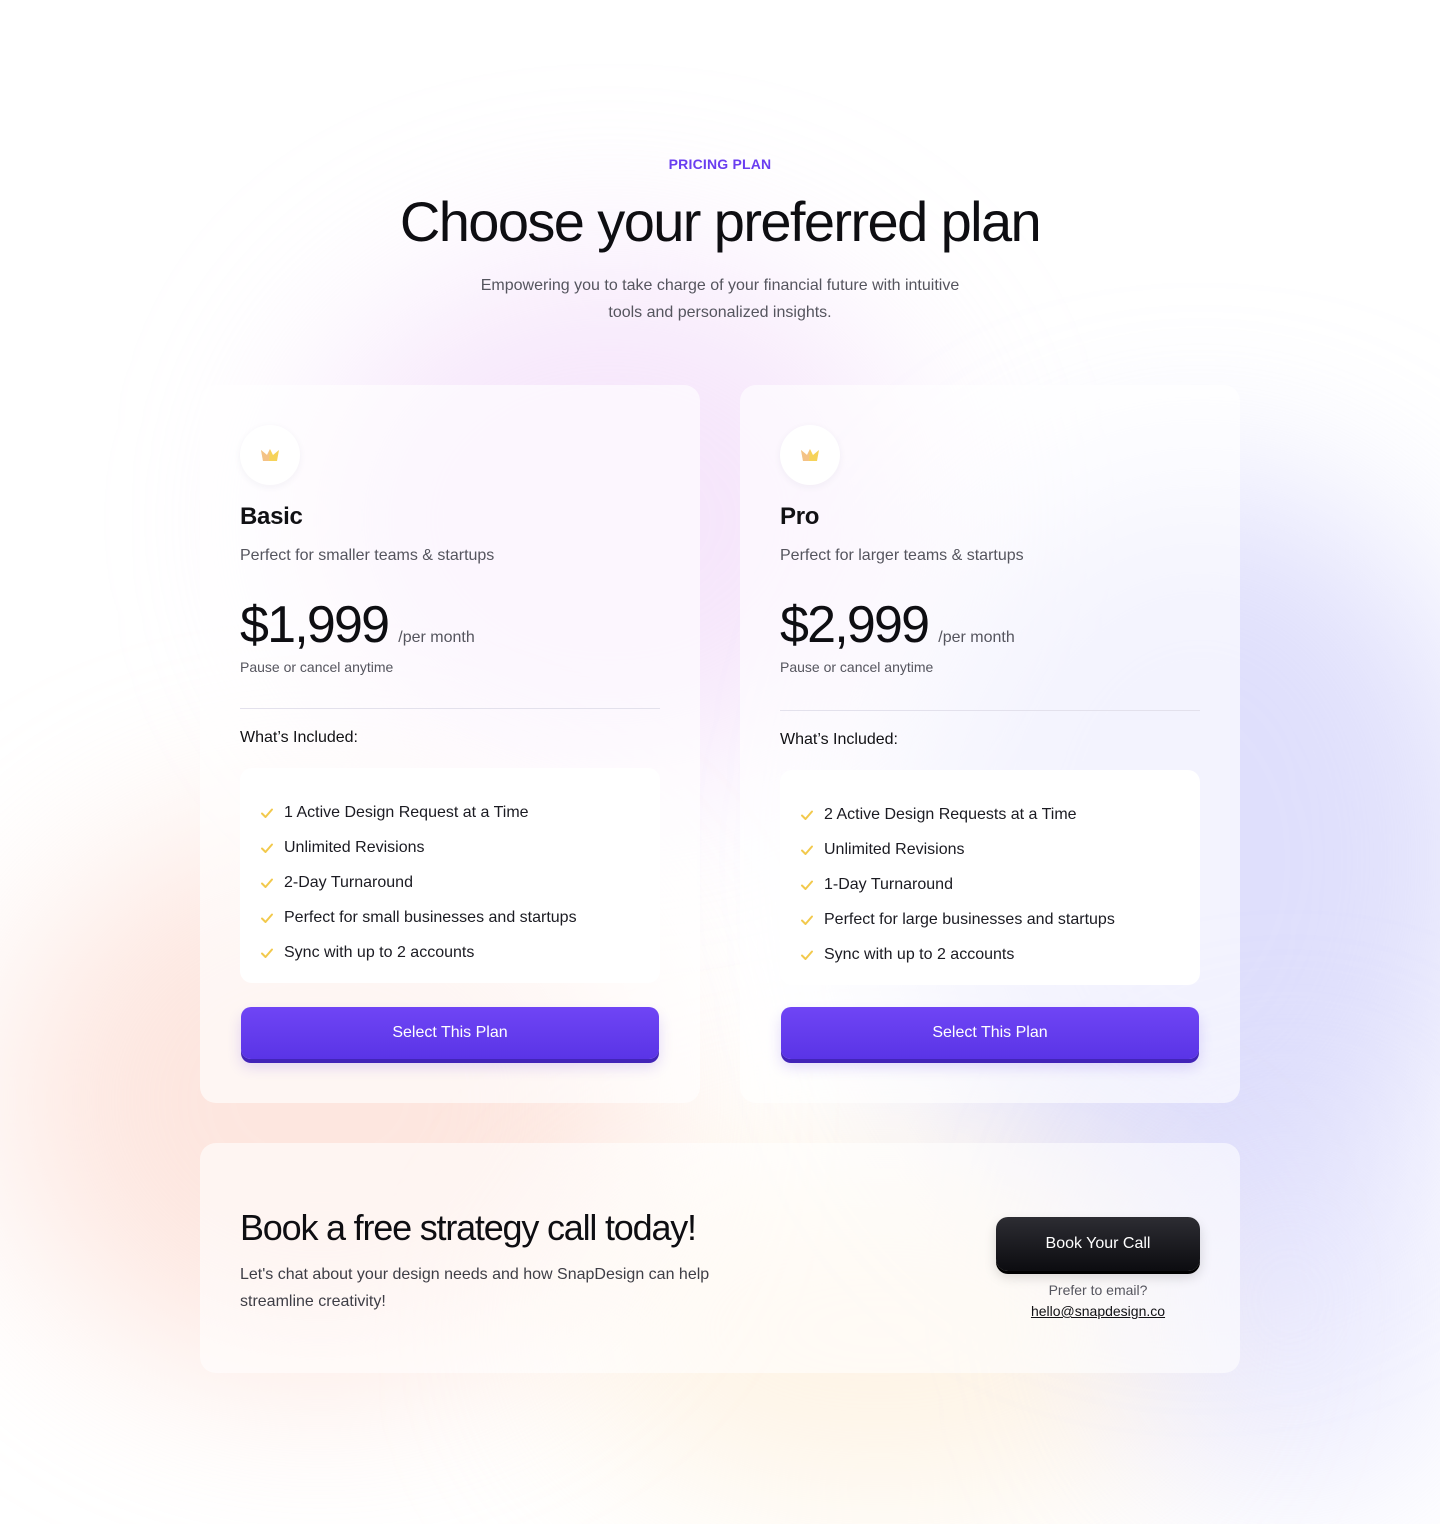  Describe the element at coordinates (468, 1227) in the screenshot. I see `cta-title: Book a free strategy call today!` at that location.